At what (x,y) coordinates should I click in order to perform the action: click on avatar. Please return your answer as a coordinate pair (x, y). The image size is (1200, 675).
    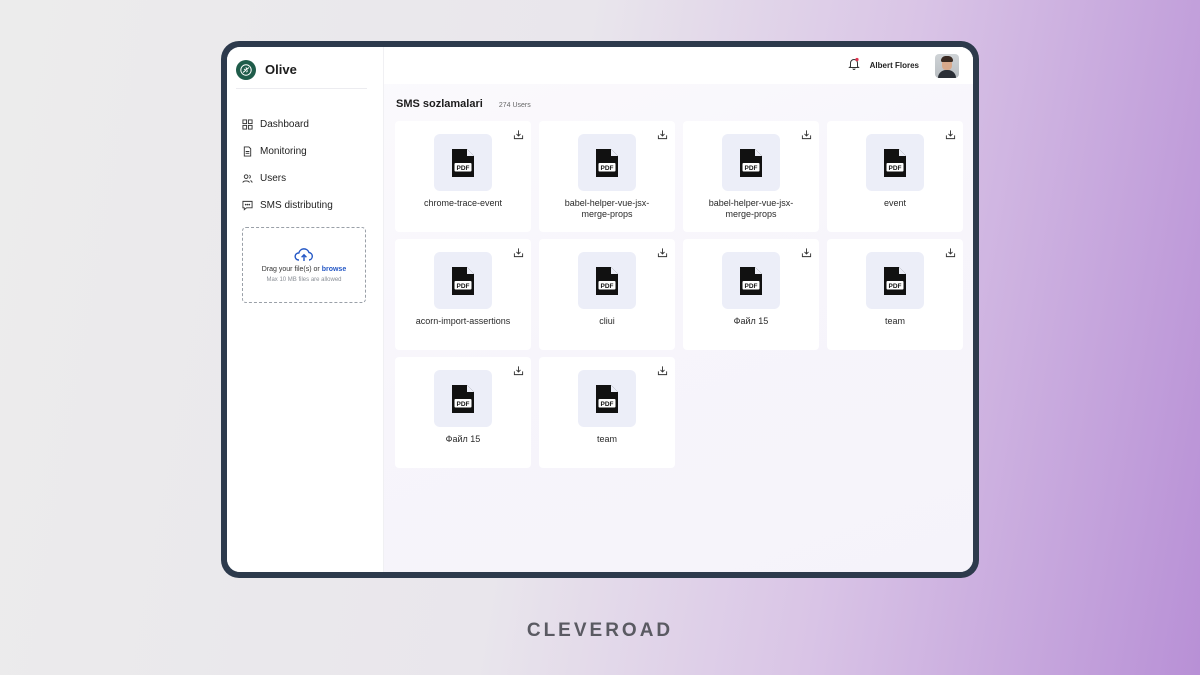
    Looking at the image, I should click on (947, 65).